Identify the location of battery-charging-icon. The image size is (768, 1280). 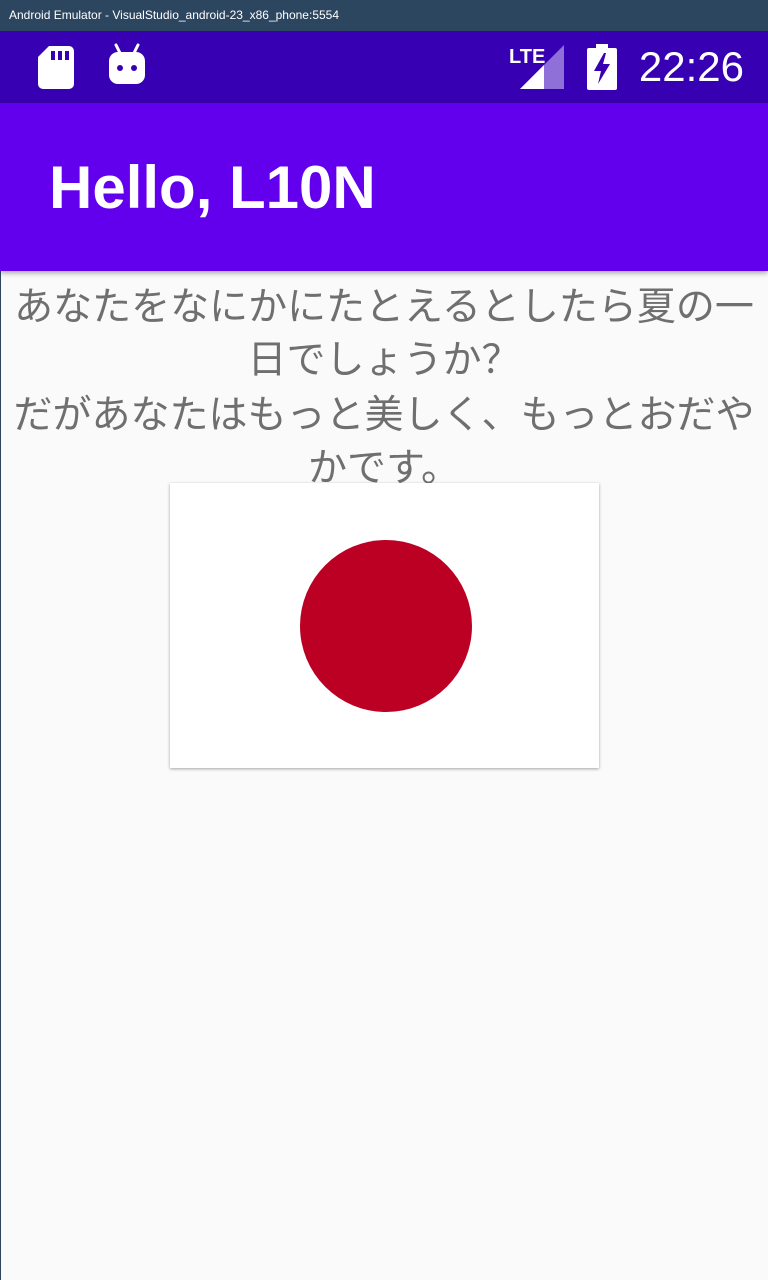
(602, 67).